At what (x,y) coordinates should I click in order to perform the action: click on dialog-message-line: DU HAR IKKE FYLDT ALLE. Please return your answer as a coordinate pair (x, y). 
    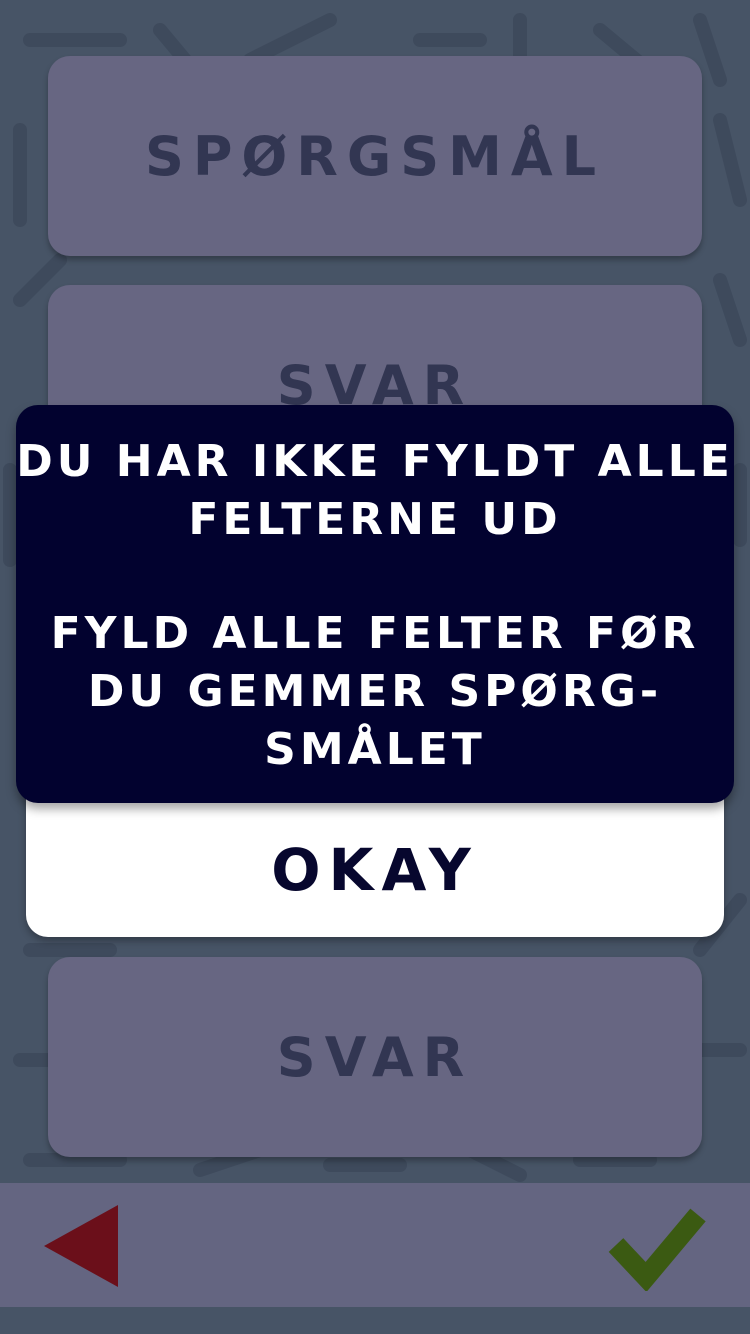
    Looking at the image, I should click on (375, 461).